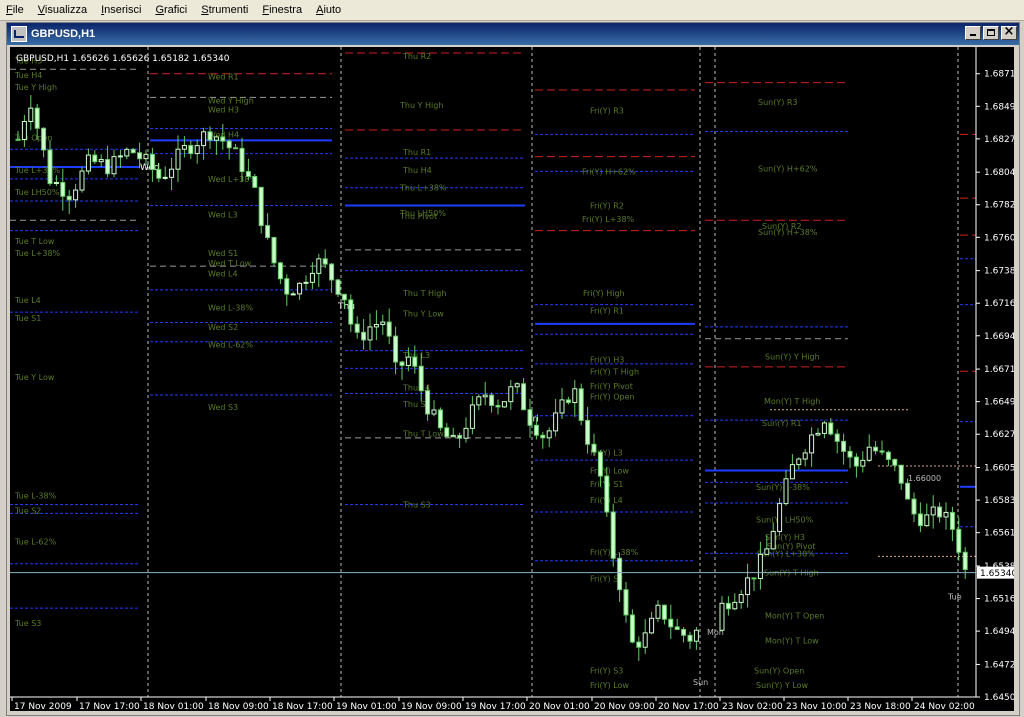 This screenshot has height=717, width=1024. I want to click on pivot-label: Fri(Y) R1, so click(607, 311).